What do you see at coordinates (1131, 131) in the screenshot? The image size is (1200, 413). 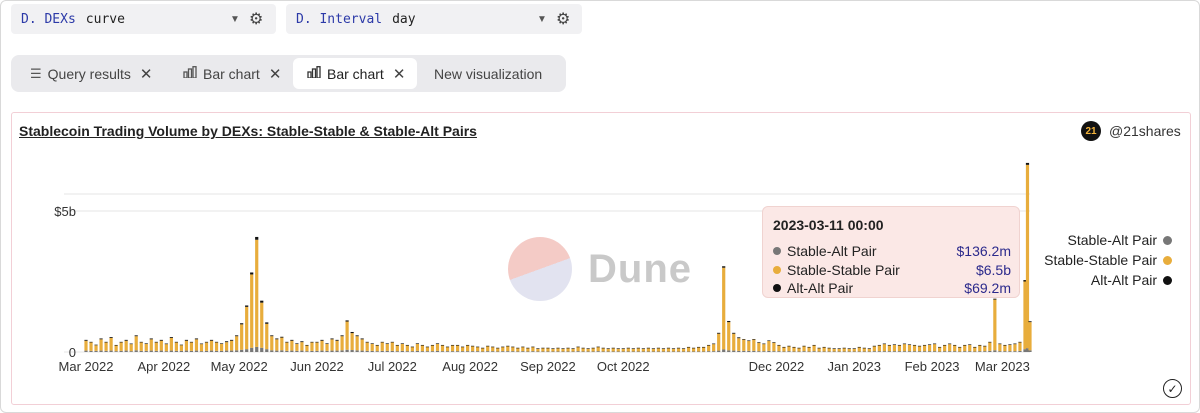 I see `author-credit: 21 @21shares` at bounding box center [1131, 131].